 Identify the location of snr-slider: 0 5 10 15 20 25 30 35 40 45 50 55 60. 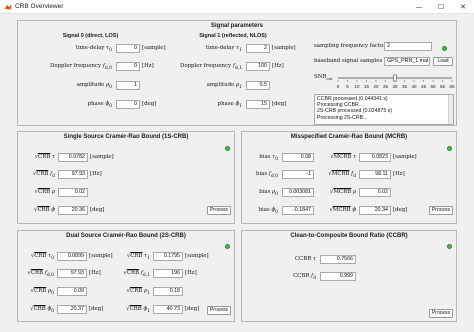
(395, 82).